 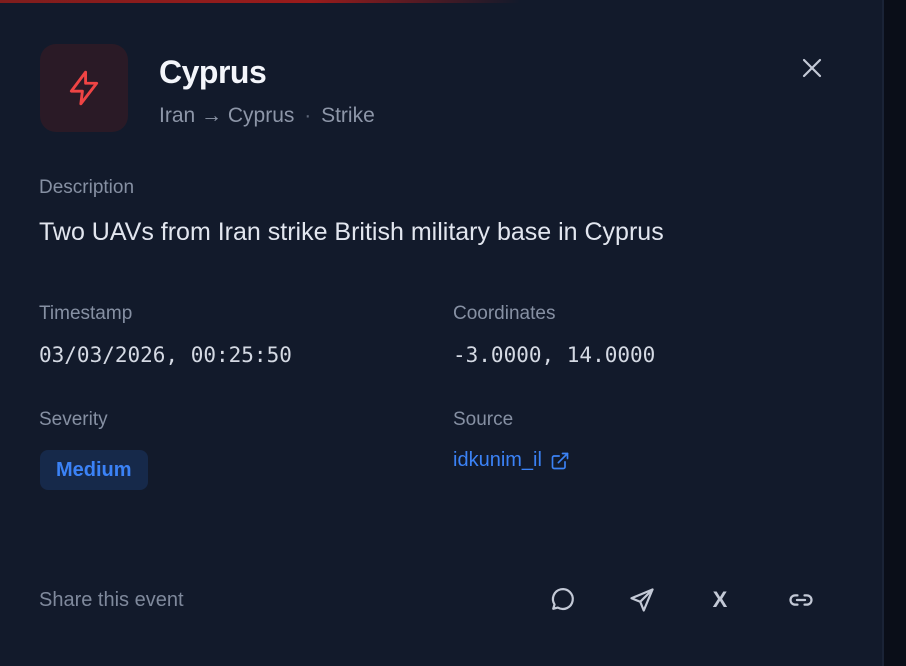 What do you see at coordinates (73, 419) in the screenshot?
I see `severity-label: Severity` at bounding box center [73, 419].